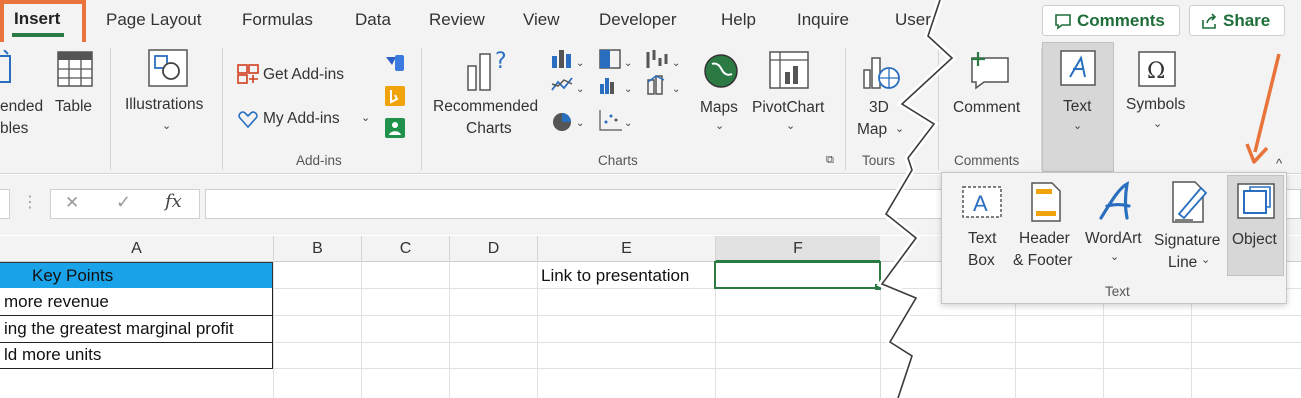  Describe the element at coordinates (123, 202) in the screenshot. I see `enter-icon: ✓` at that location.